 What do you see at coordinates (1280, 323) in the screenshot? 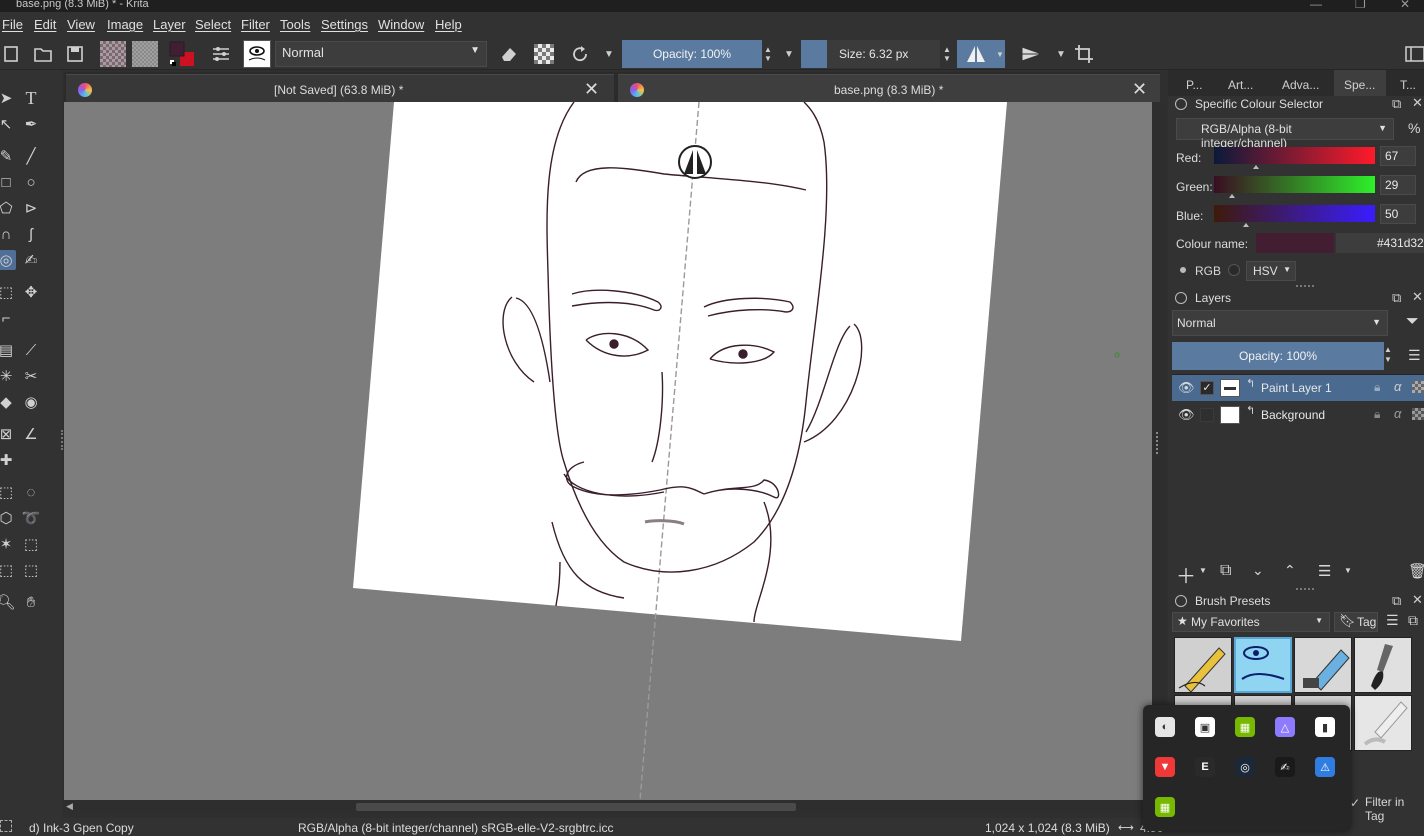
I see `layer-blend-select: Normal ▼` at bounding box center [1280, 323].